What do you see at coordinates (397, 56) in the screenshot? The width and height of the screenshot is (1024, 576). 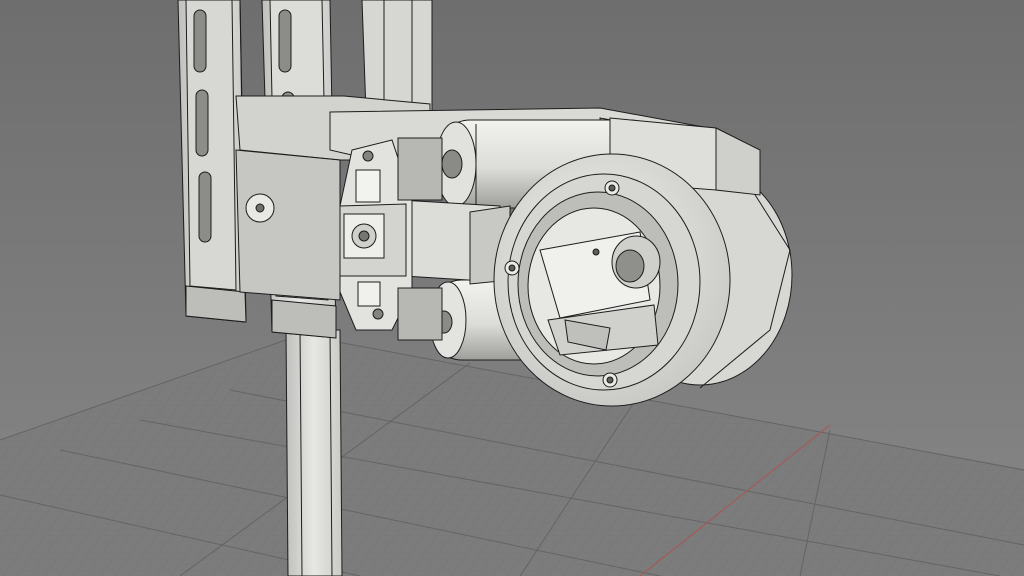 I see `rail-column-back` at bounding box center [397, 56].